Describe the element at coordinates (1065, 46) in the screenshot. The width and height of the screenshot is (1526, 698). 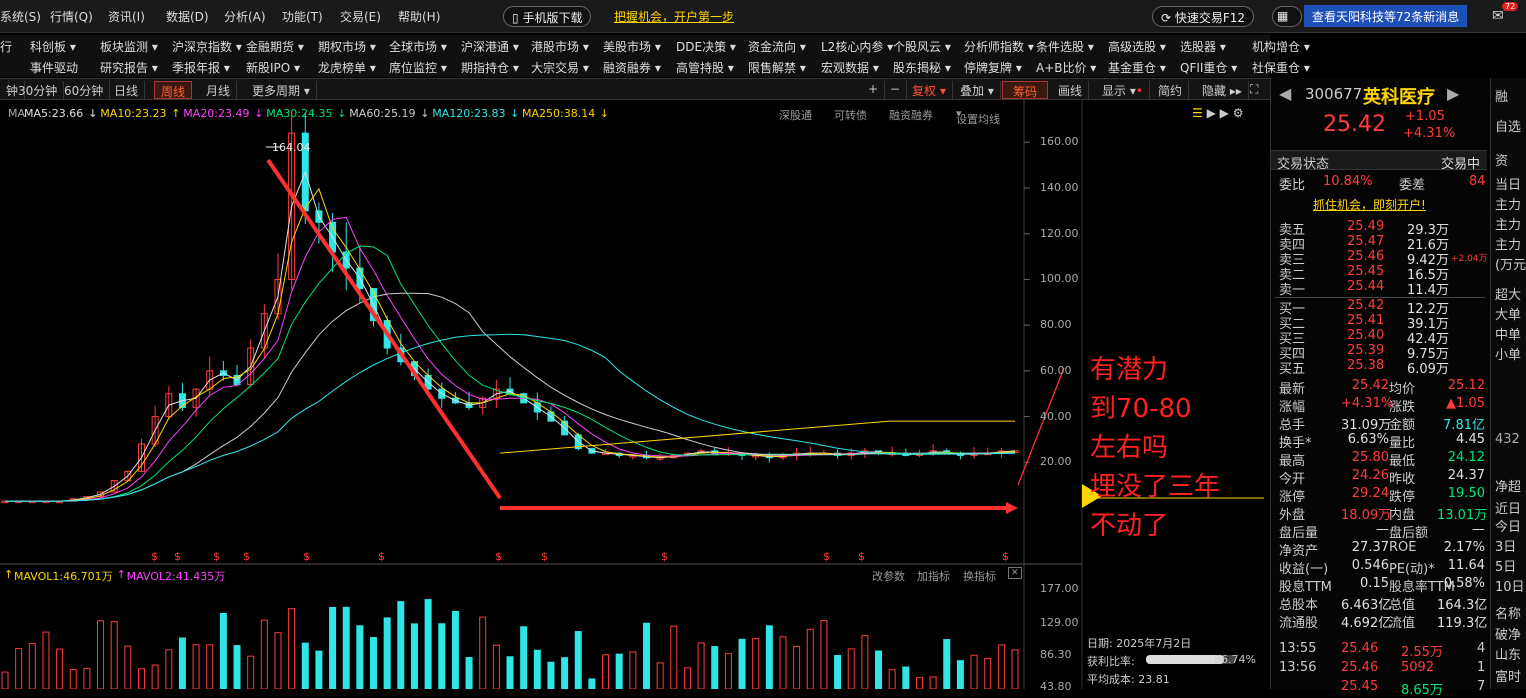
I see `nav-item-15: 条件选股 ▾` at that location.